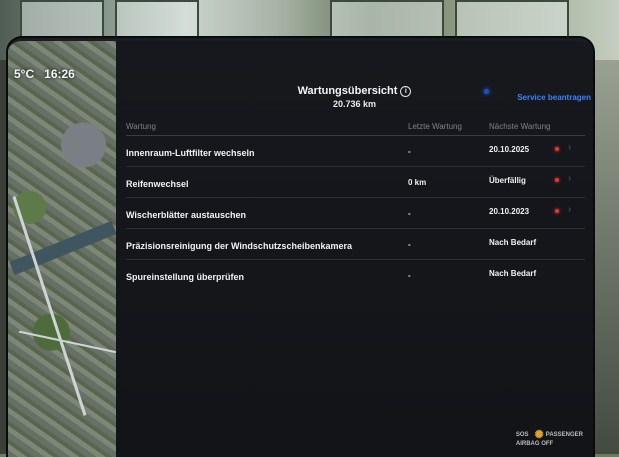 This screenshot has width=619, height=457. Describe the element at coordinates (347, 91) in the screenshot. I see `page-title-text: Wartungsübersicht` at that location.